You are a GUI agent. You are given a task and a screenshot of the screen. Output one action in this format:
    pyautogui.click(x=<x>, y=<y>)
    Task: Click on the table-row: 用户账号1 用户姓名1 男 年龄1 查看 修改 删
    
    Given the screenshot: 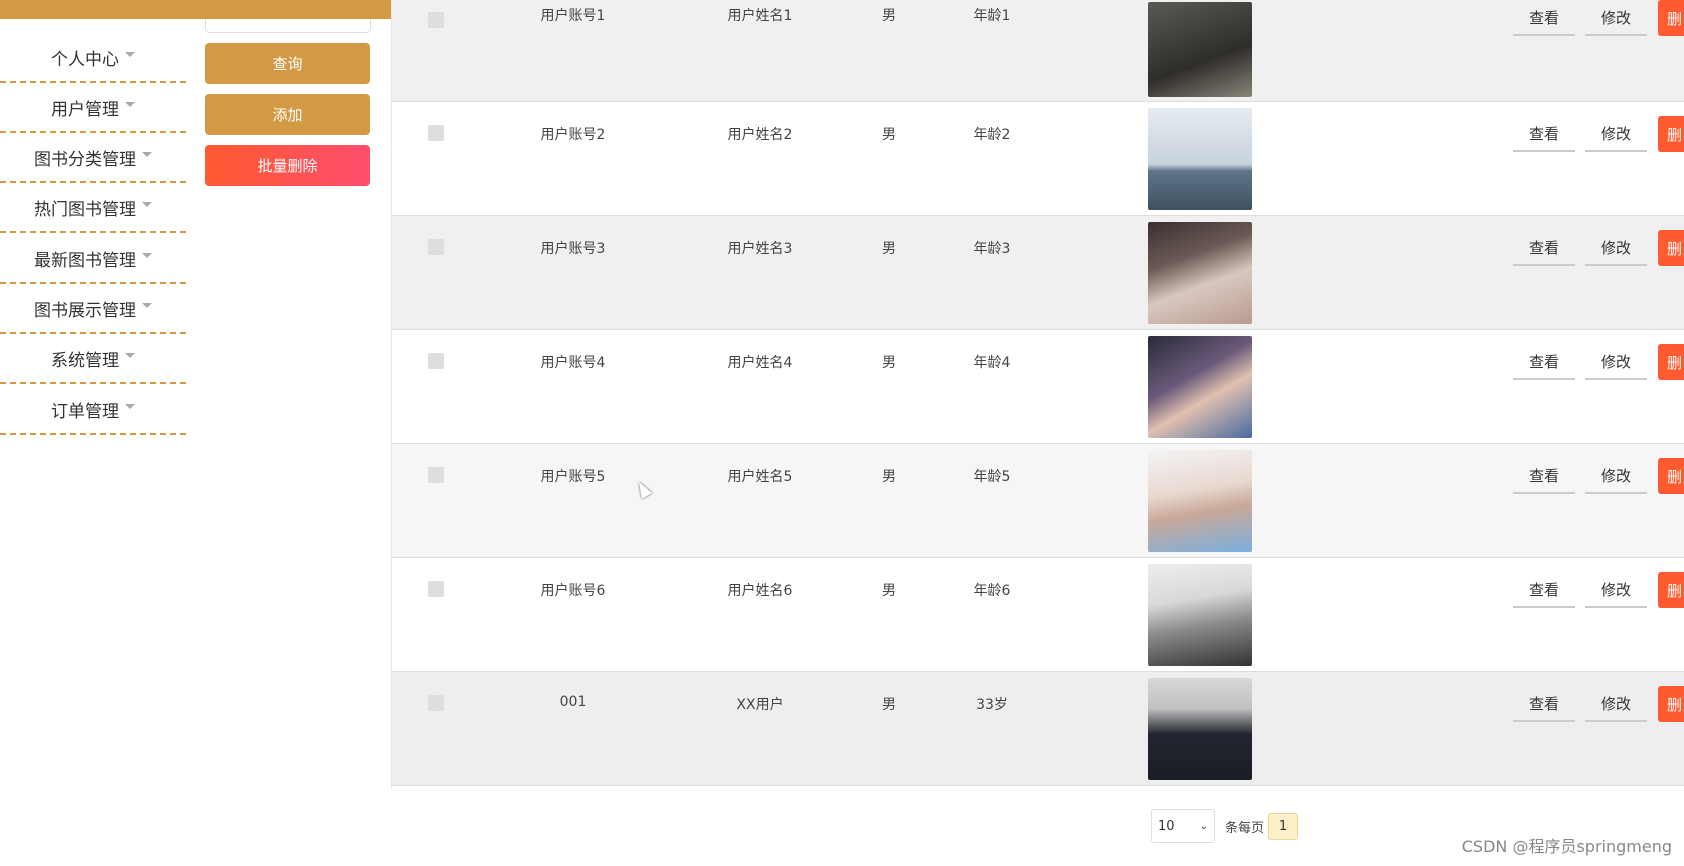 What is the action you would take?
    pyautogui.click(x=1038, y=51)
    